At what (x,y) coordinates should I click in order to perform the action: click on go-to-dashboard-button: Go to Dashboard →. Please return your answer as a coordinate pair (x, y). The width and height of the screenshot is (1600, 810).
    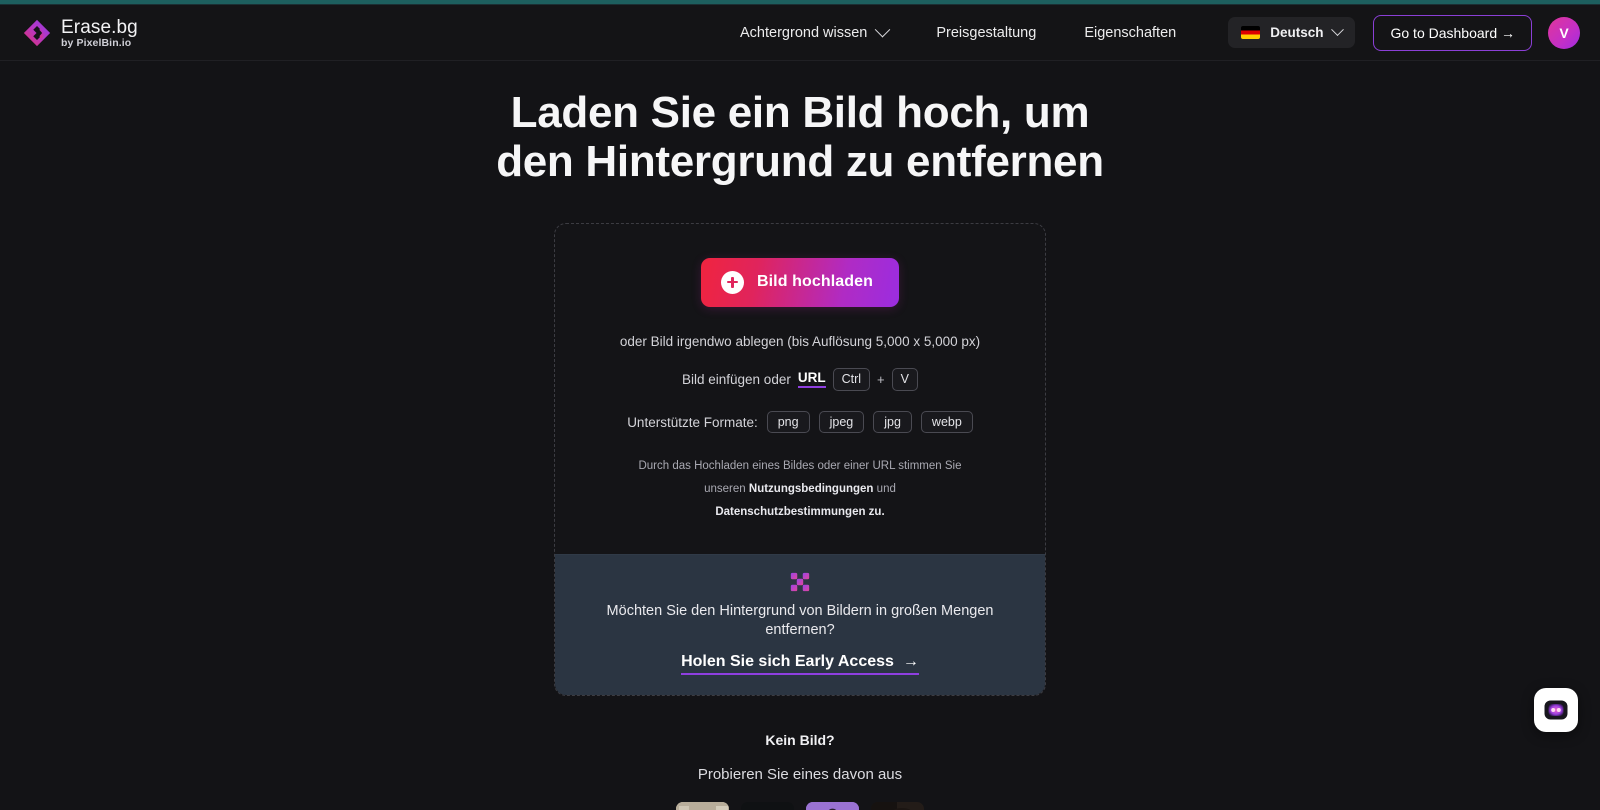
    Looking at the image, I should click on (1452, 32).